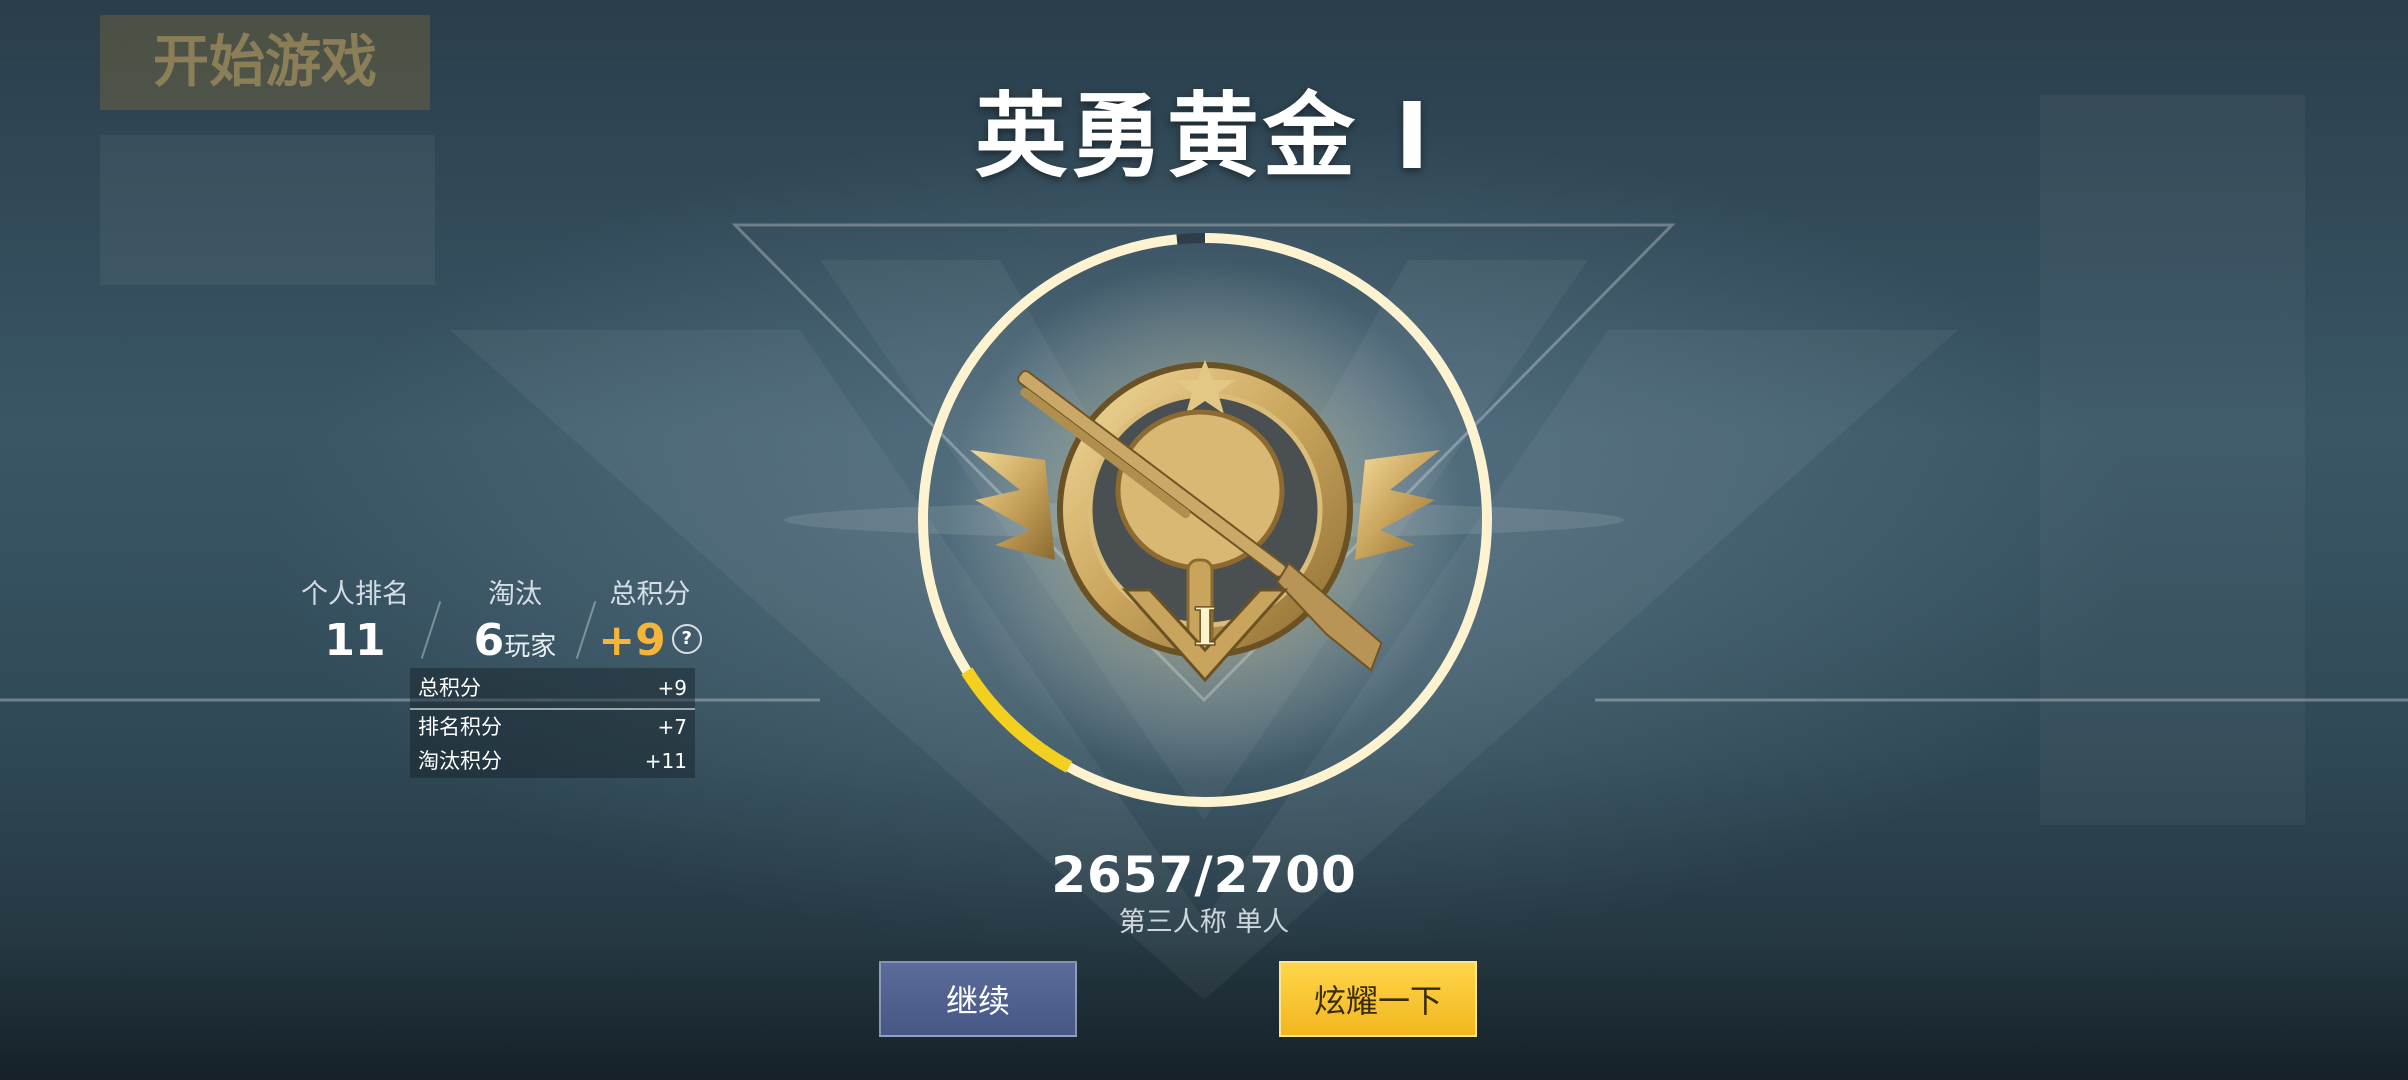 This screenshot has height=1080, width=2408. I want to click on score-breakdown: 总积分 +9 排名积分 +7 淘汰积分 +11, so click(552, 723).